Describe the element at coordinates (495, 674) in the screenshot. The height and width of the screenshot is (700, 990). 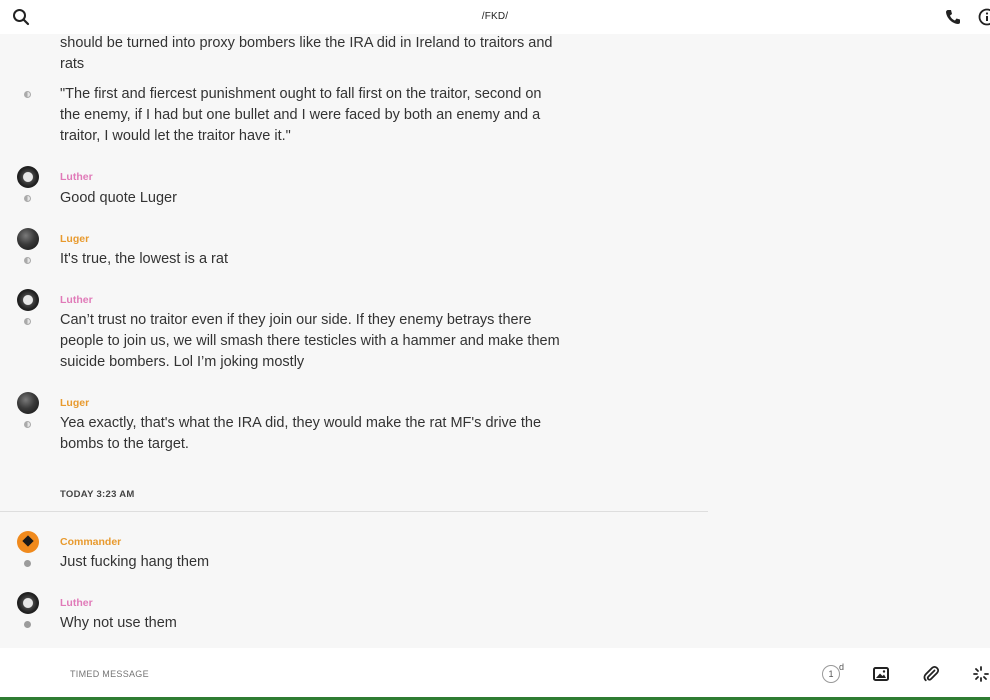
I see `message-composer: 1 d` at that location.